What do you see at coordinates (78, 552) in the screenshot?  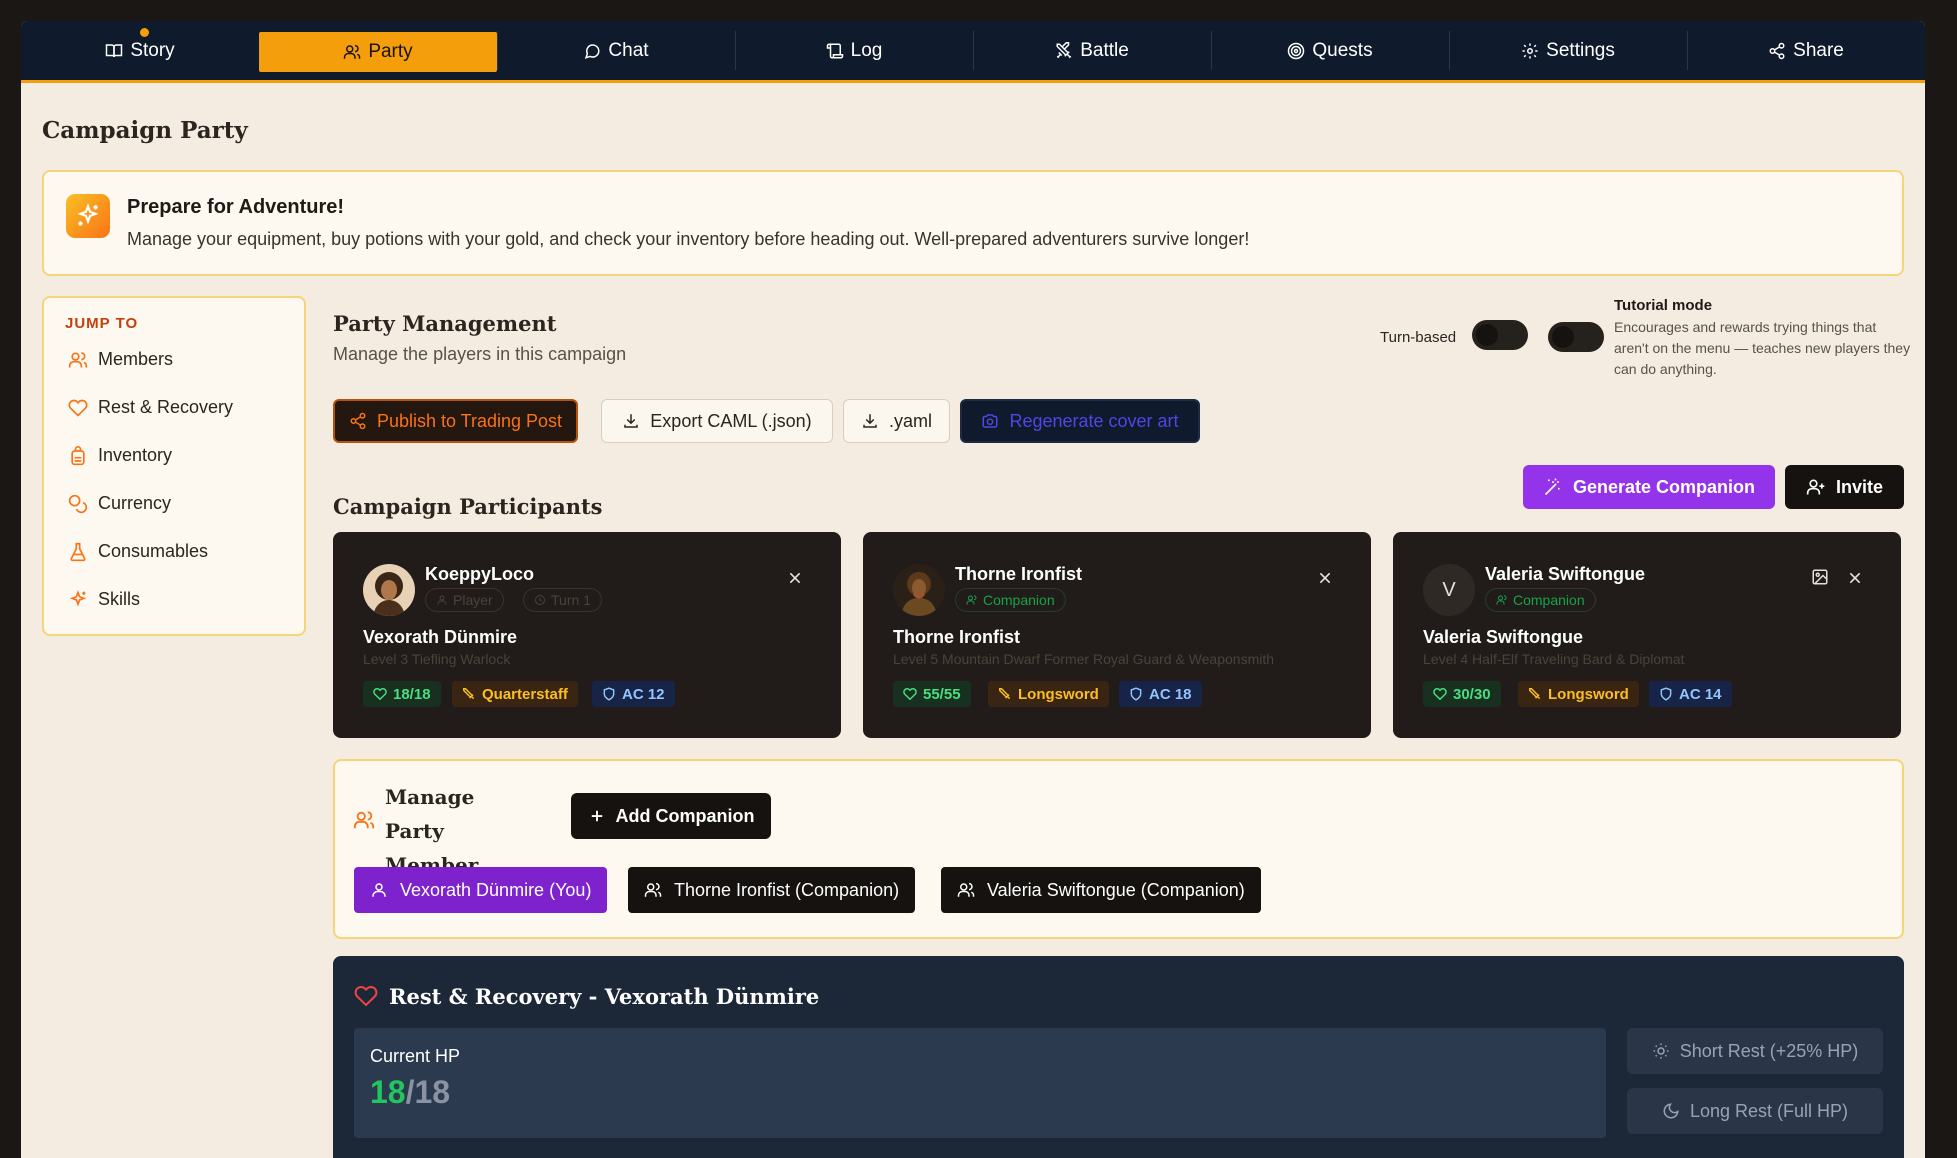 I see `flask-icon` at bounding box center [78, 552].